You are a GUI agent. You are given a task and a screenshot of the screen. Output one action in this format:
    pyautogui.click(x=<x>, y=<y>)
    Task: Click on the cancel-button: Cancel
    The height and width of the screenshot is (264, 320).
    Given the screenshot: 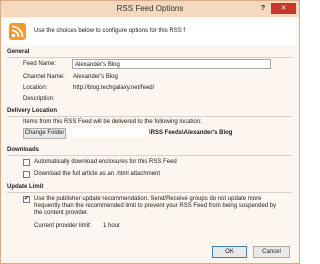 What is the action you would take?
    pyautogui.click(x=271, y=252)
    